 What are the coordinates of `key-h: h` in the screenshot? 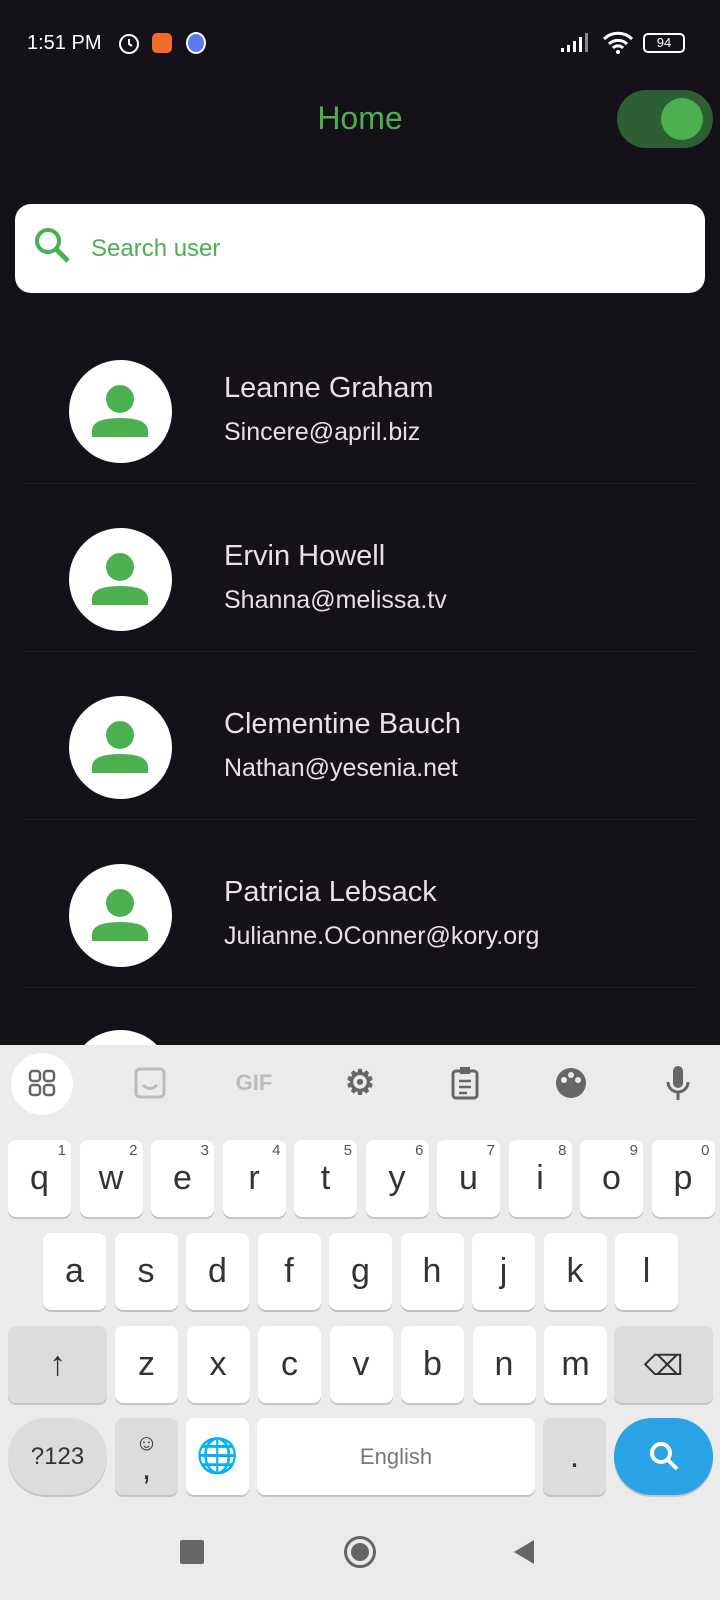 It's located at (432, 1271).